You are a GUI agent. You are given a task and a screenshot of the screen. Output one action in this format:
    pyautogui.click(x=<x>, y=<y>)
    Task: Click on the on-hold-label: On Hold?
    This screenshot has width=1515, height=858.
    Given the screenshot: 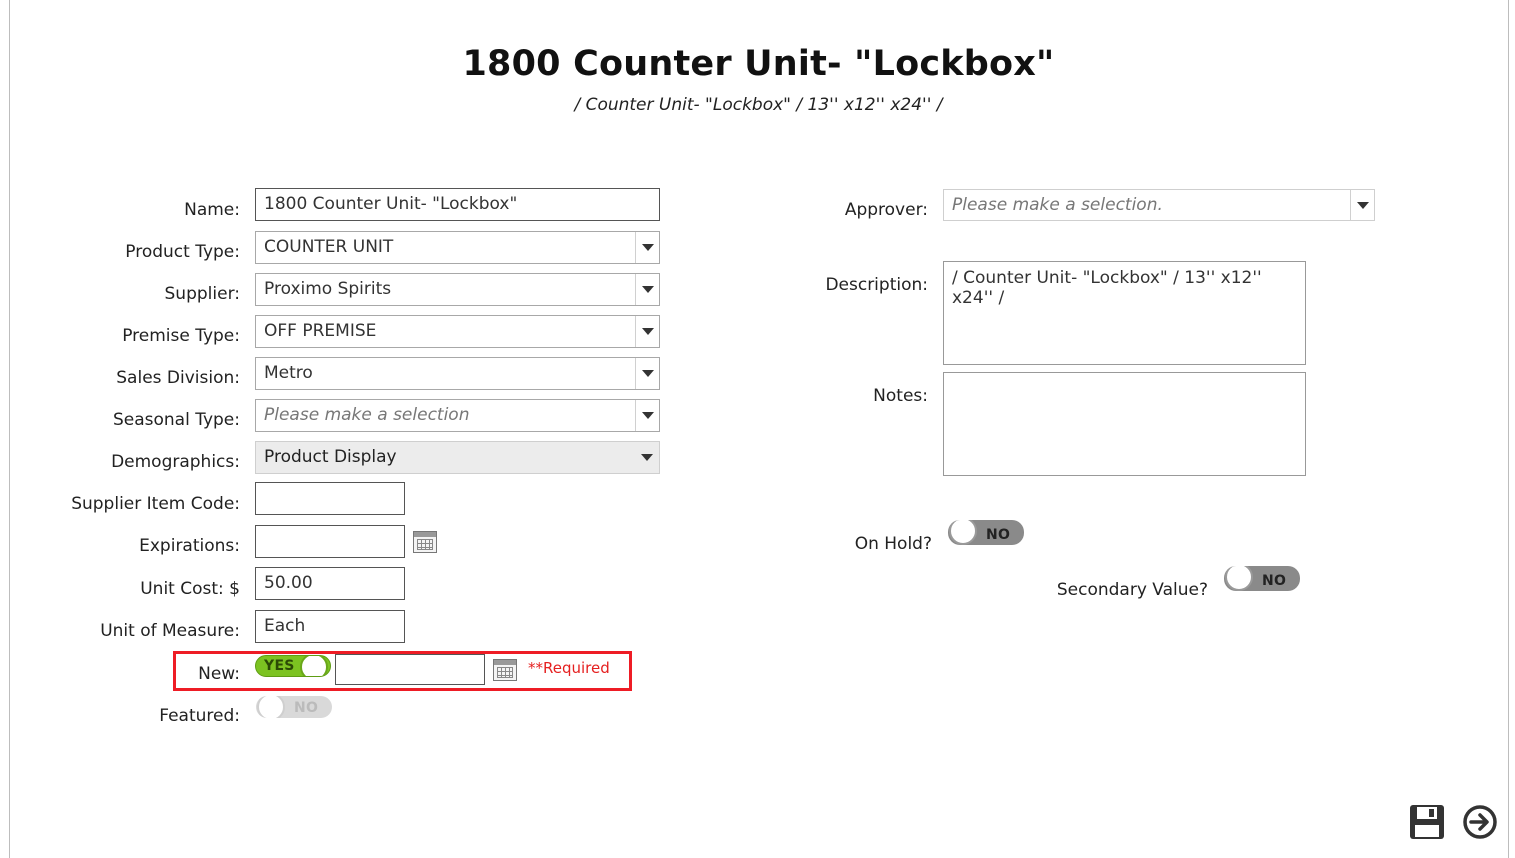 What is the action you would take?
    pyautogui.click(x=893, y=544)
    